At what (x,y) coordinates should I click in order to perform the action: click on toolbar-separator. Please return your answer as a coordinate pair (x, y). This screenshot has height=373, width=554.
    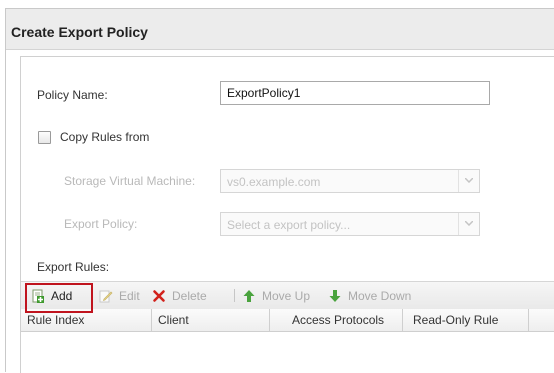
    Looking at the image, I should click on (234, 295).